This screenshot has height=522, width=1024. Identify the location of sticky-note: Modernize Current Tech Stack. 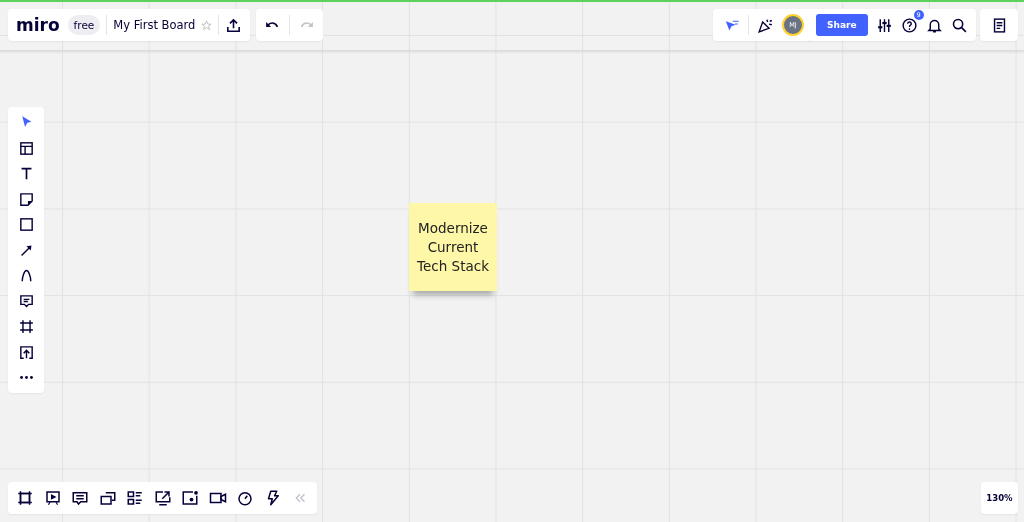
(453, 247).